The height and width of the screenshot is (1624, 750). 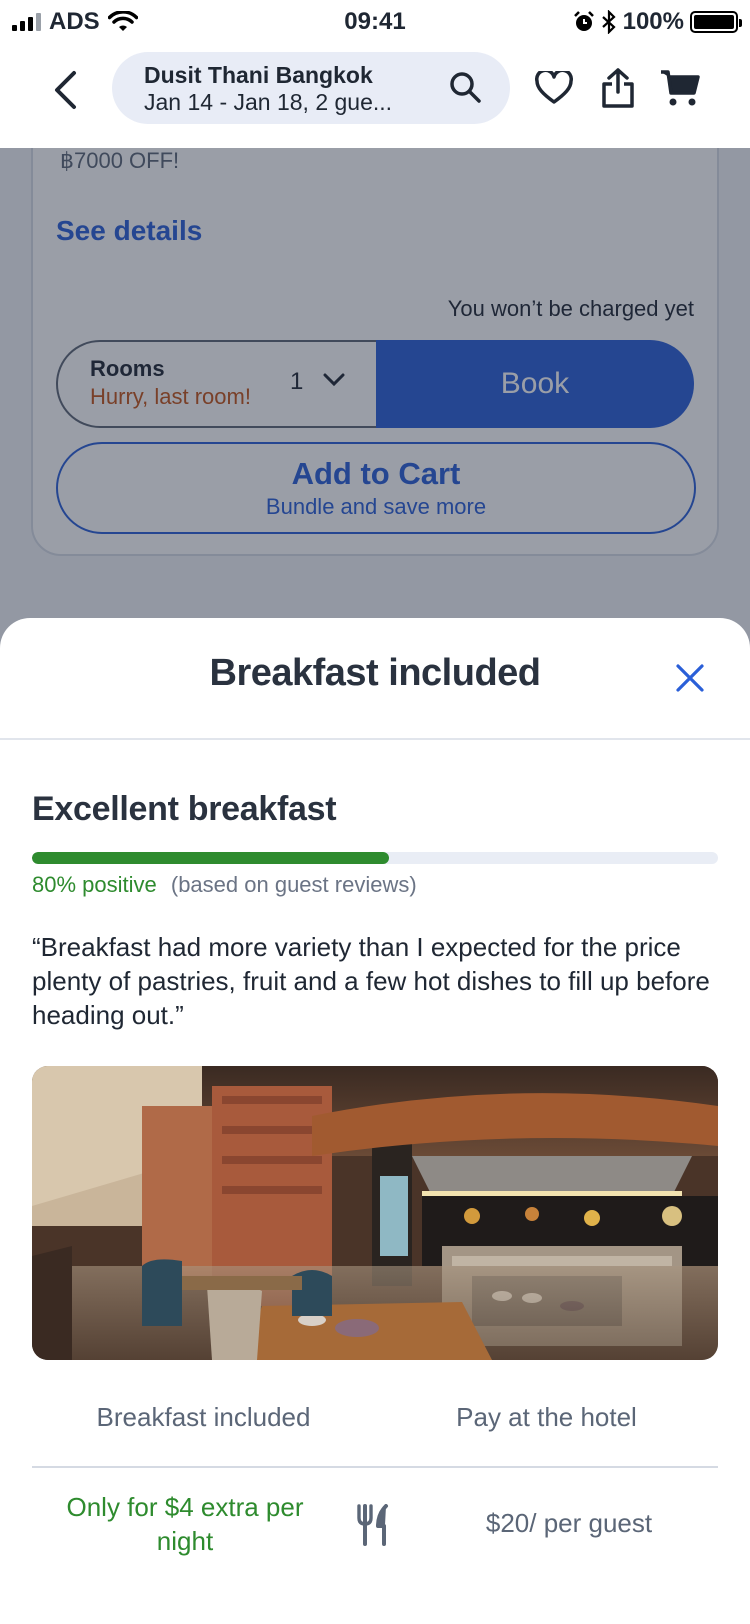 I want to click on share-icon, so click(x=618, y=88).